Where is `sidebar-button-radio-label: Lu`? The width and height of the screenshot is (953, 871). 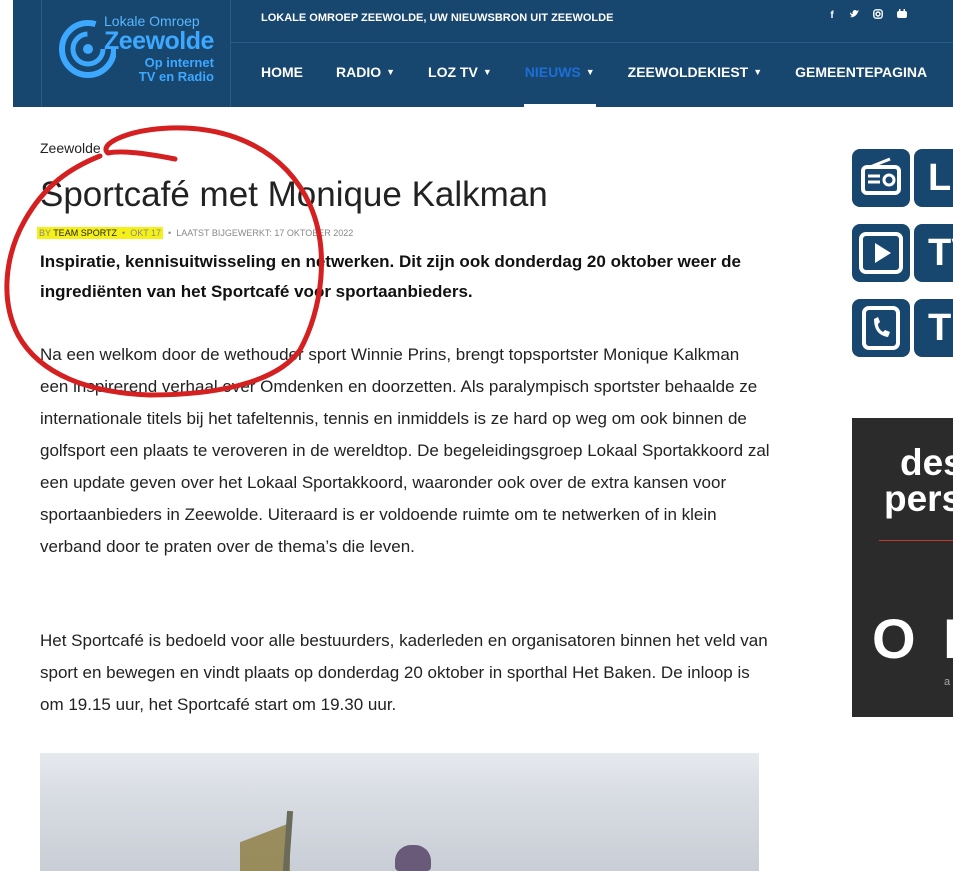
sidebar-button-radio-label: Lu is located at coordinates (933, 178).